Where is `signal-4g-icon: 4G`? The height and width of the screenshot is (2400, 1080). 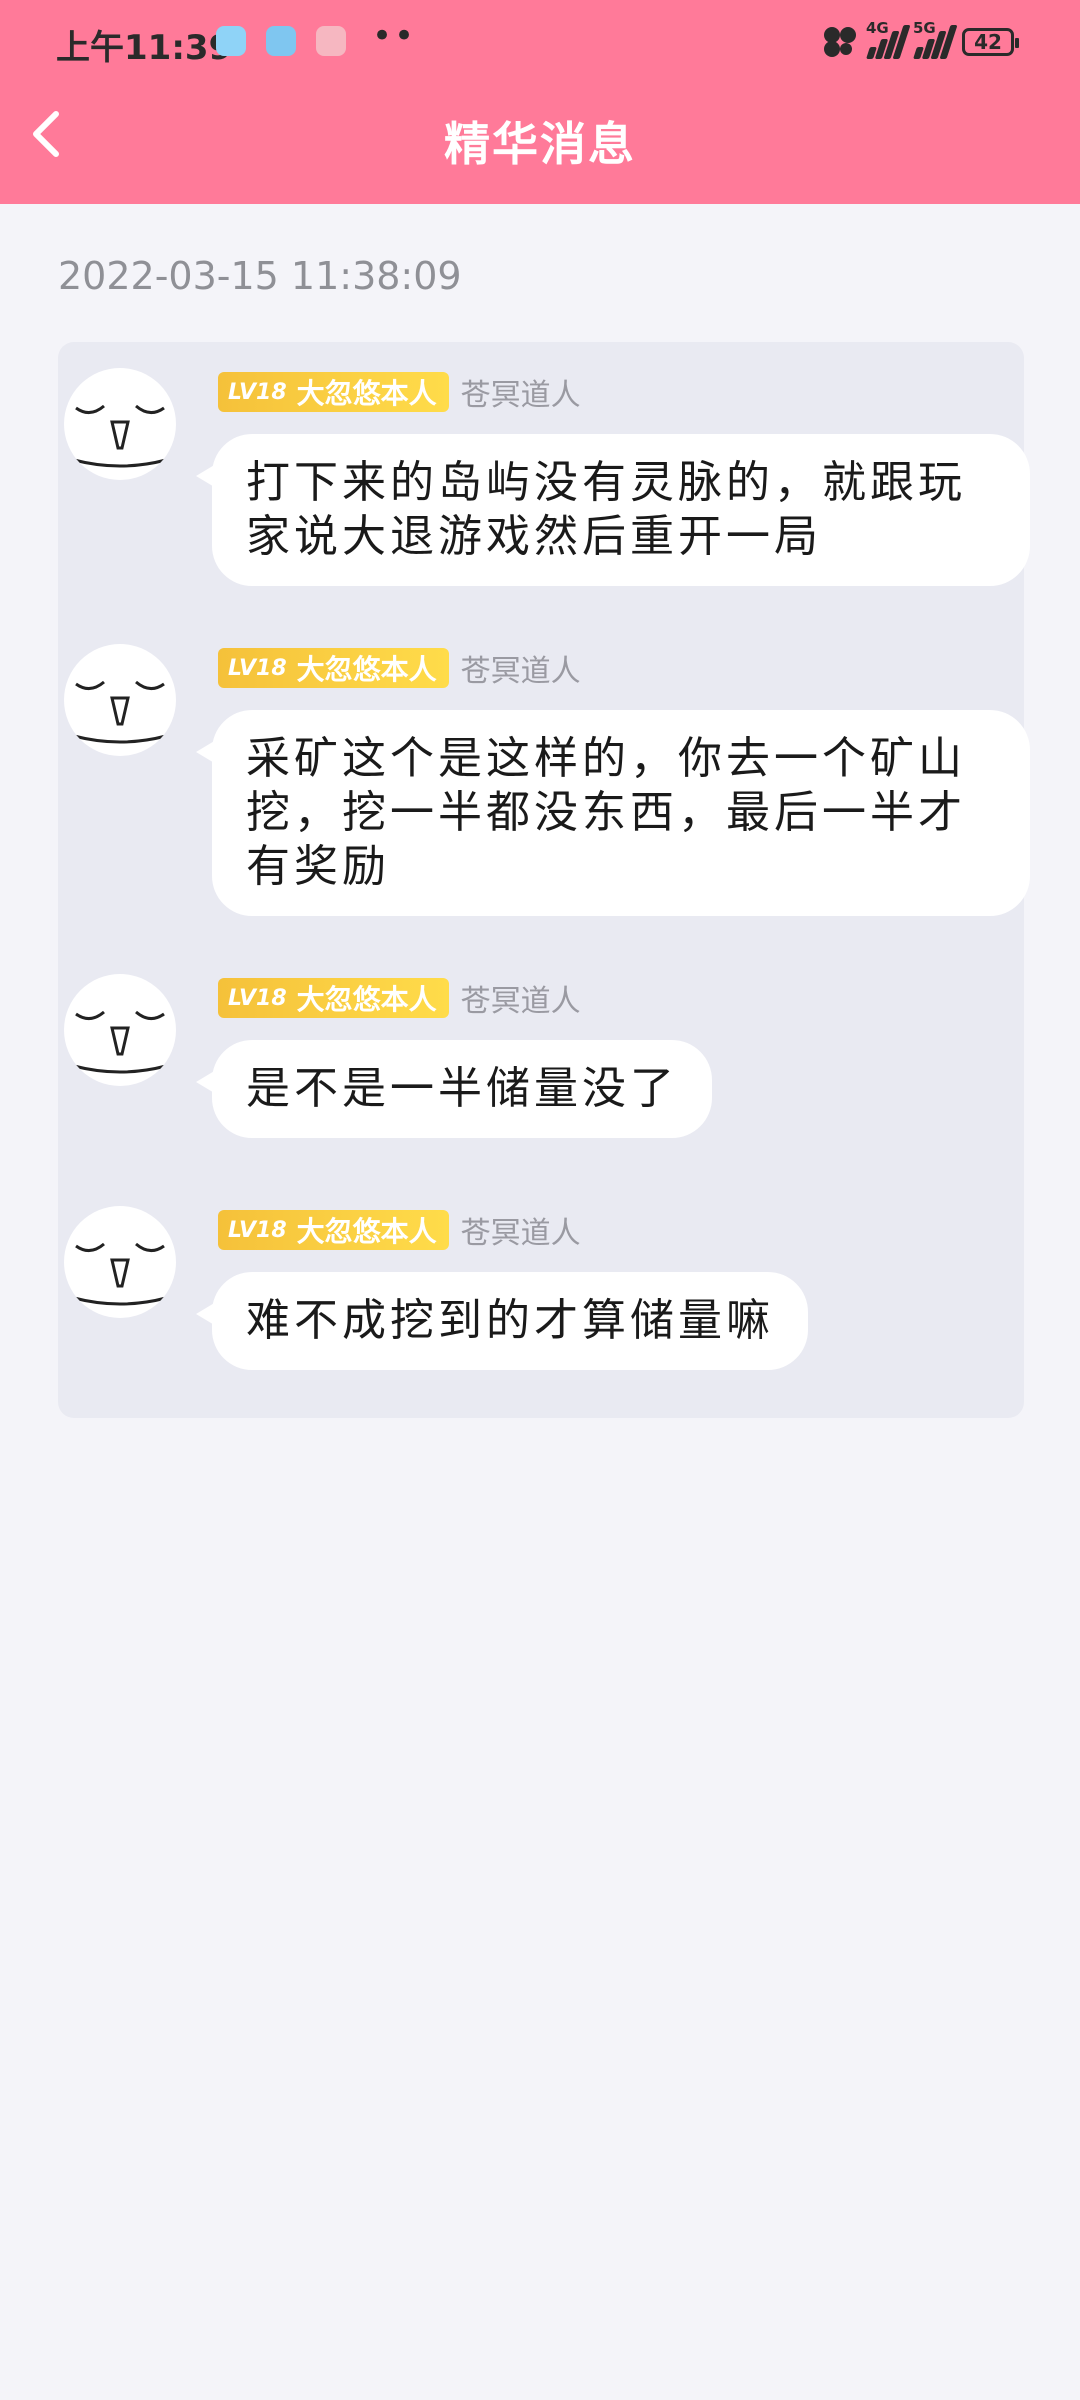
signal-4g-icon: 4G is located at coordinates (888, 39).